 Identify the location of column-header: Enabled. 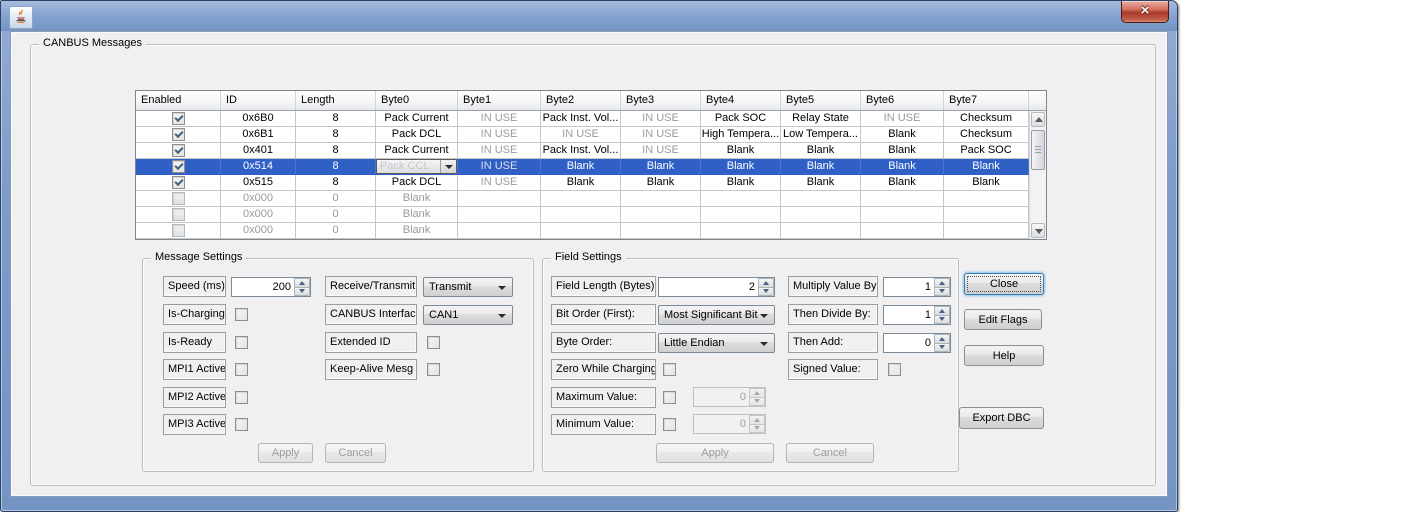
(178, 100).